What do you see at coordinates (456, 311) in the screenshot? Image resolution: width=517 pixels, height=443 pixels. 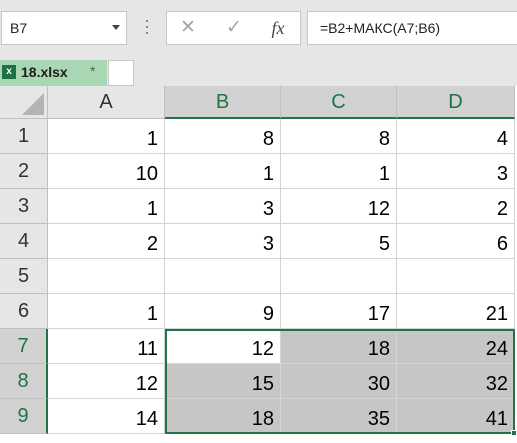 I see `cell-d6: 21` at bounding box center [456, 311].